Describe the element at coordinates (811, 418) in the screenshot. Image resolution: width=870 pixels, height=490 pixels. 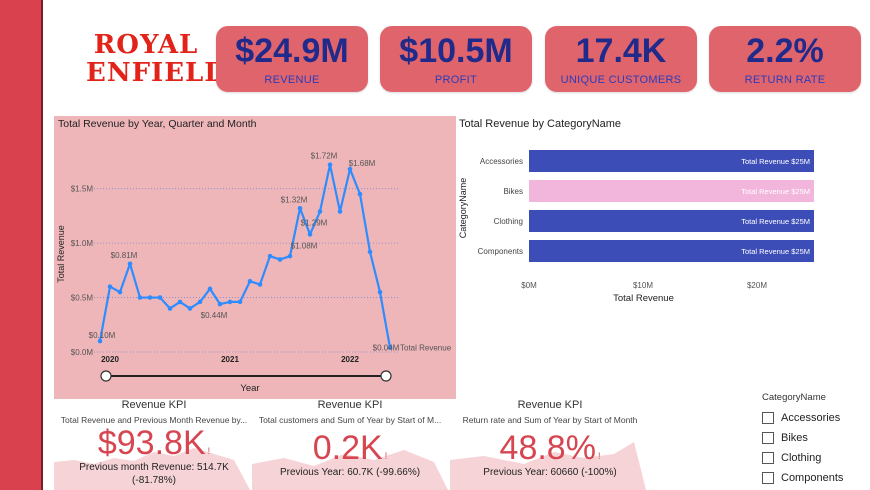
I see `slicer-item-label: Accessories` at that location.